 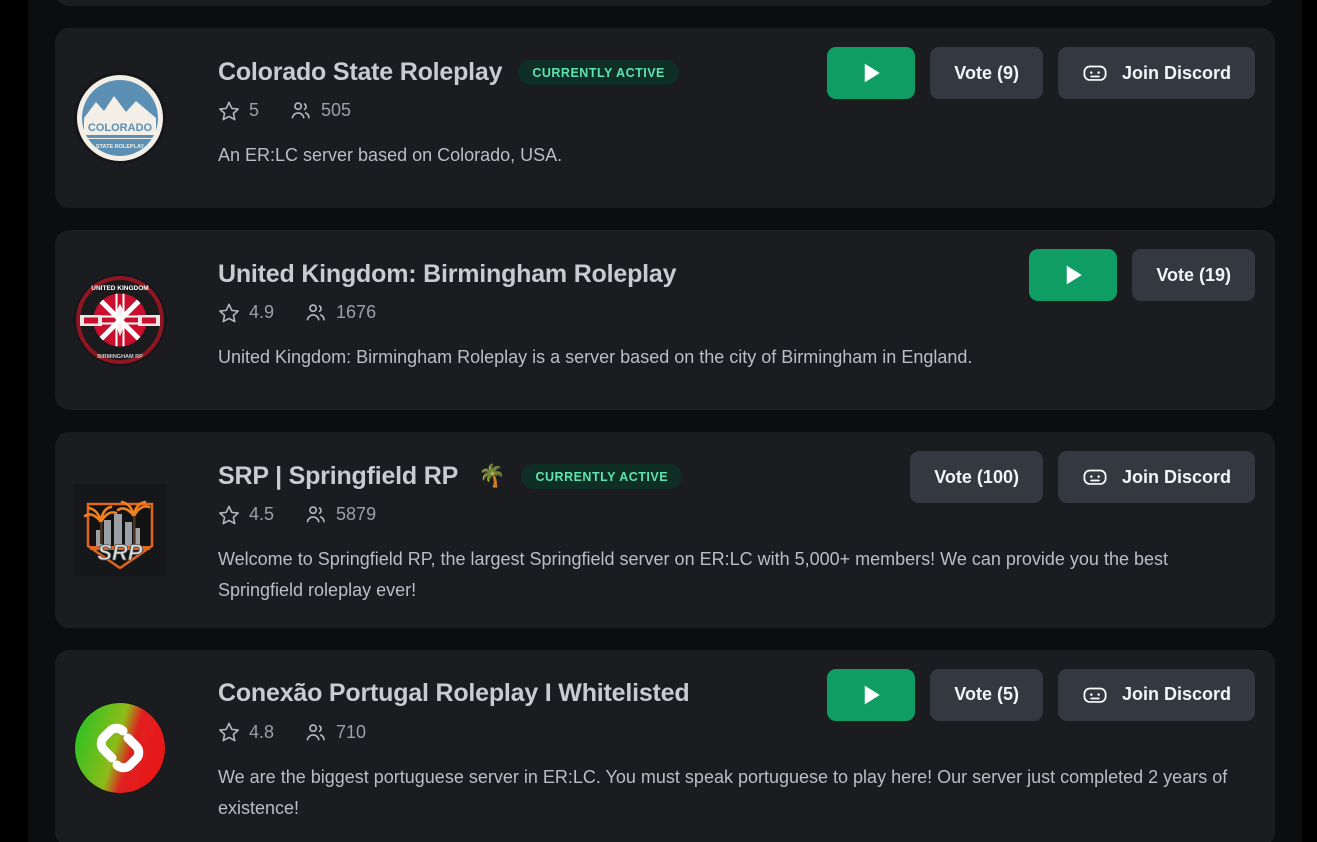 I want to click on conexao-portugal-roleplay-logo, so click(x=120, y=747).